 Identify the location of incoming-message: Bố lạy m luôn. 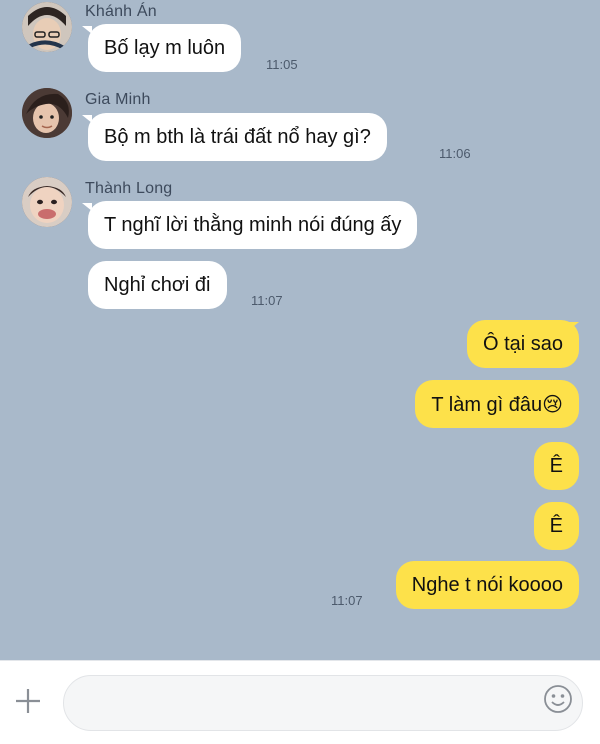
(165, 48).